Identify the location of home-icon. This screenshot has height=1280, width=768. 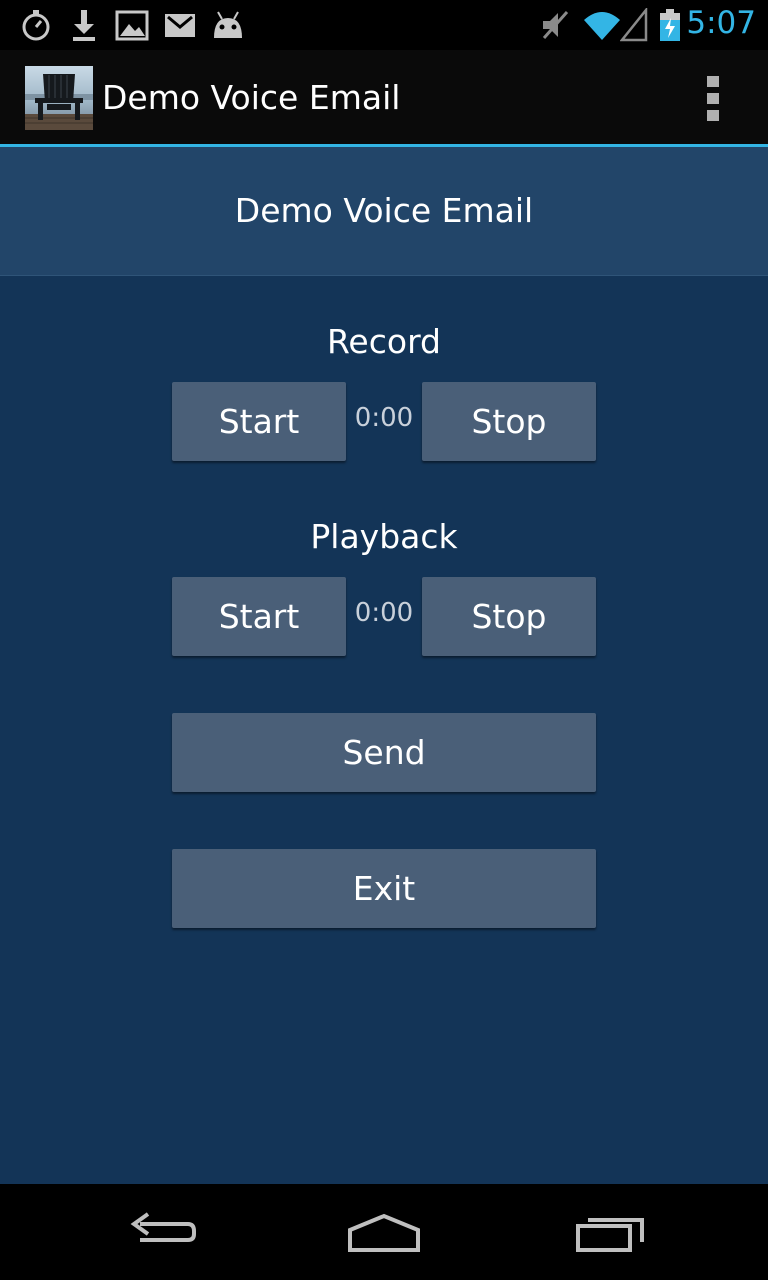
(384, 1232).